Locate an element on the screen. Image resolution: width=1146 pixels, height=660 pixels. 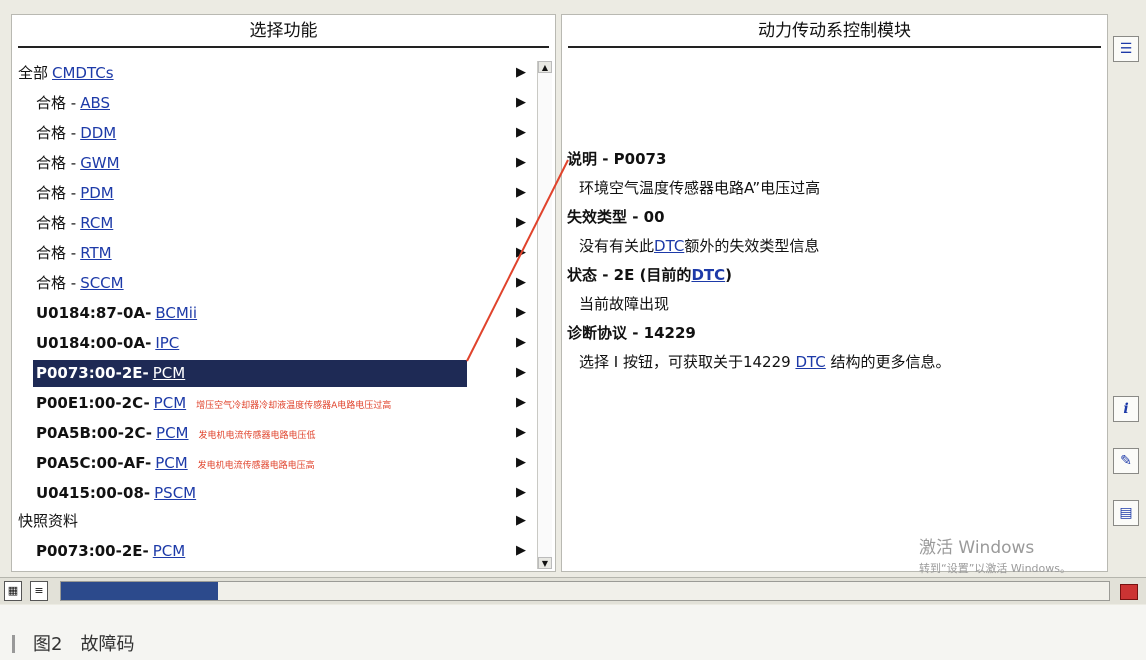
module-link: DDM is located at coordinates (98, 133).